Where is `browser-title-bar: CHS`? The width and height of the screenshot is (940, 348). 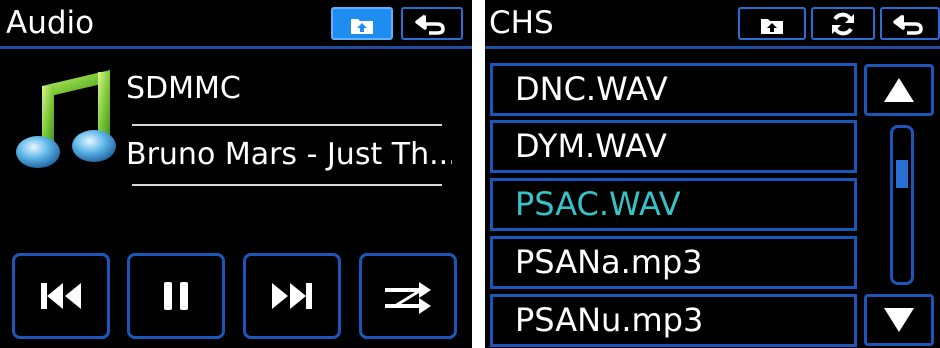
browser-title-bar: CHS is located at coordinates (712, 24).